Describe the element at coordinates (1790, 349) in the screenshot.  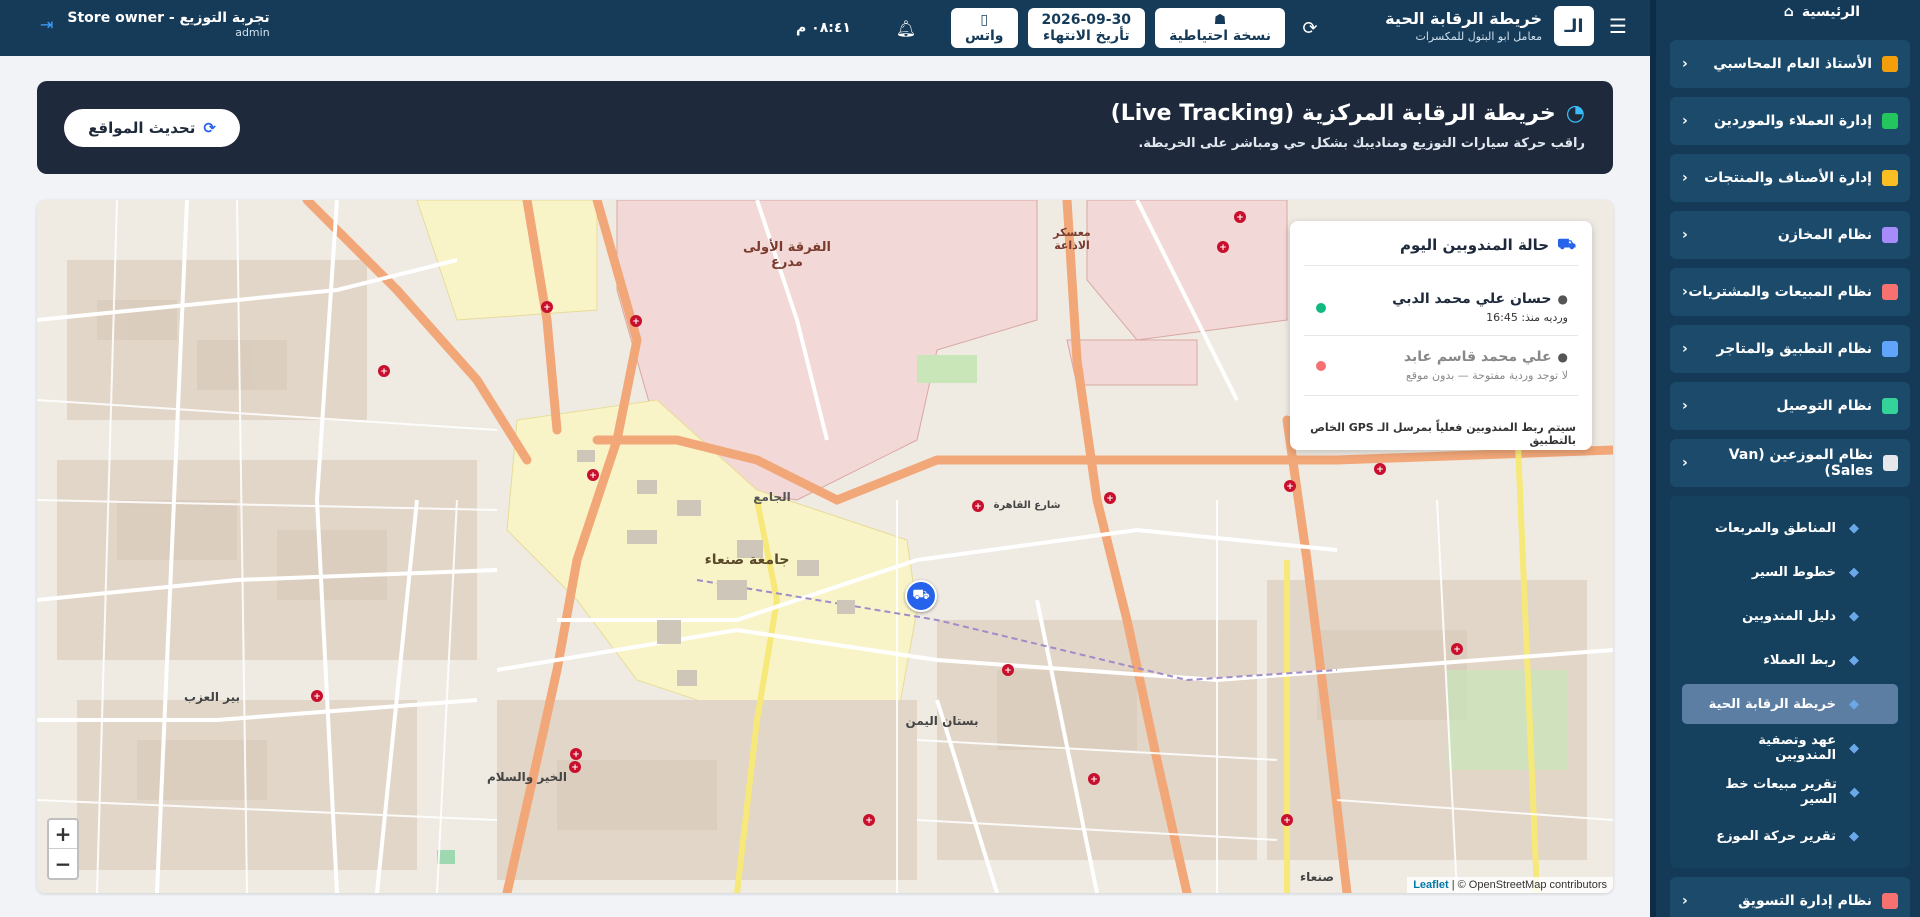
I see `sidebar-item-5: نظام التطبيق والمتاجر ‹` at that location.